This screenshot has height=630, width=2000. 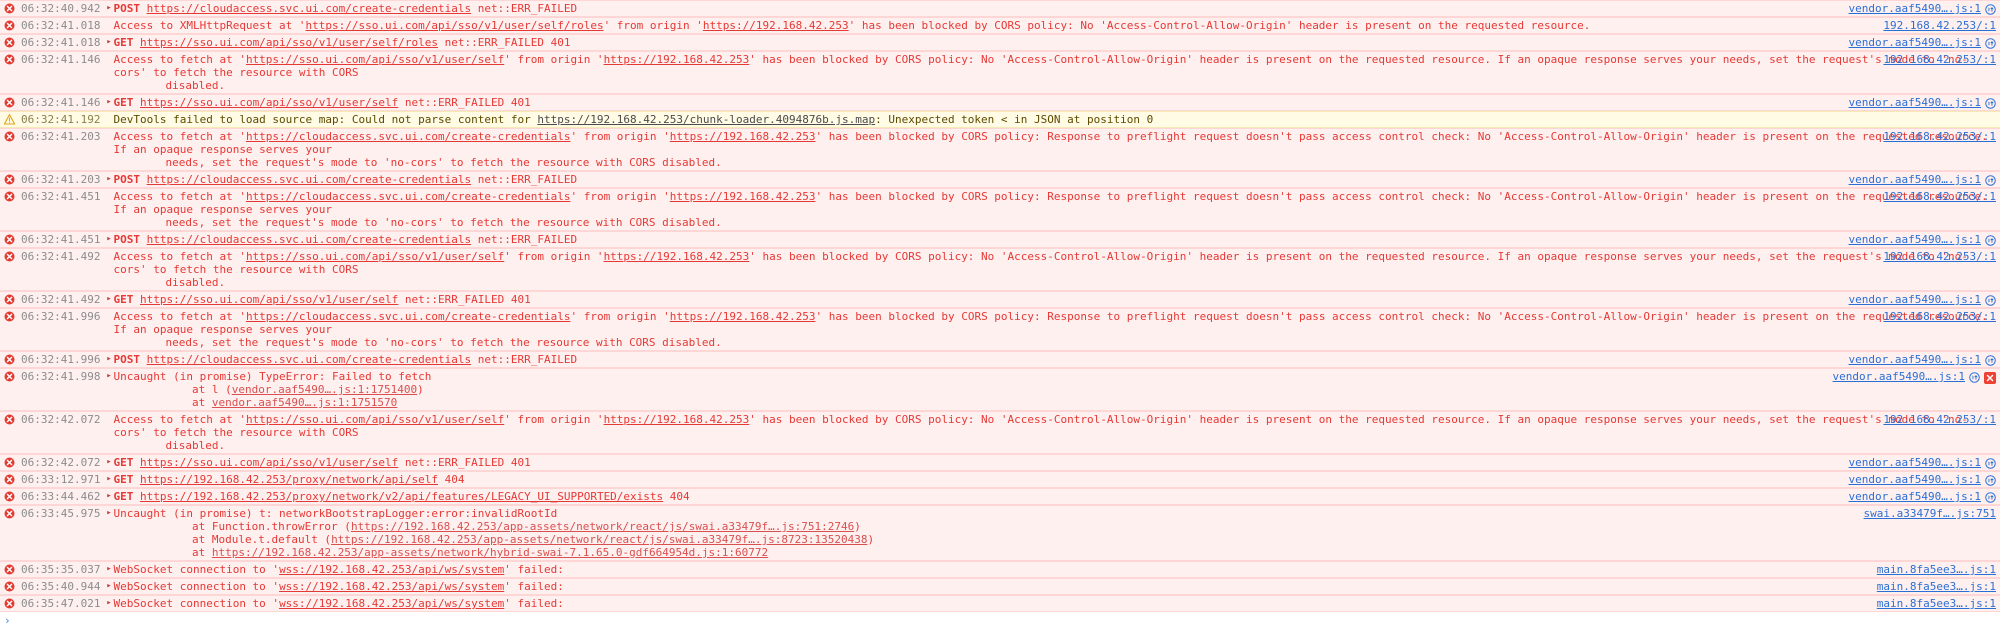 I want to click on source-file-link: main.8fa5ee3….js:1, so click(x=1936, y=586).